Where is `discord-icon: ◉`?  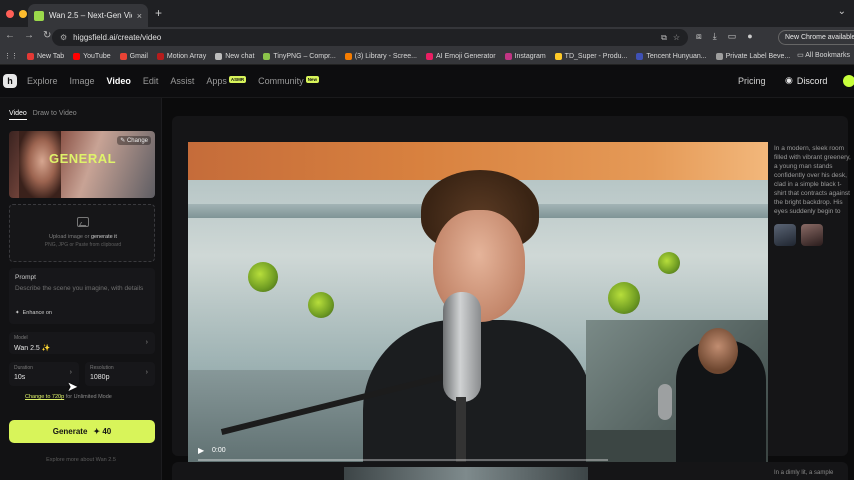 discord-icon: ◉ is located at coordinates (789, 80).